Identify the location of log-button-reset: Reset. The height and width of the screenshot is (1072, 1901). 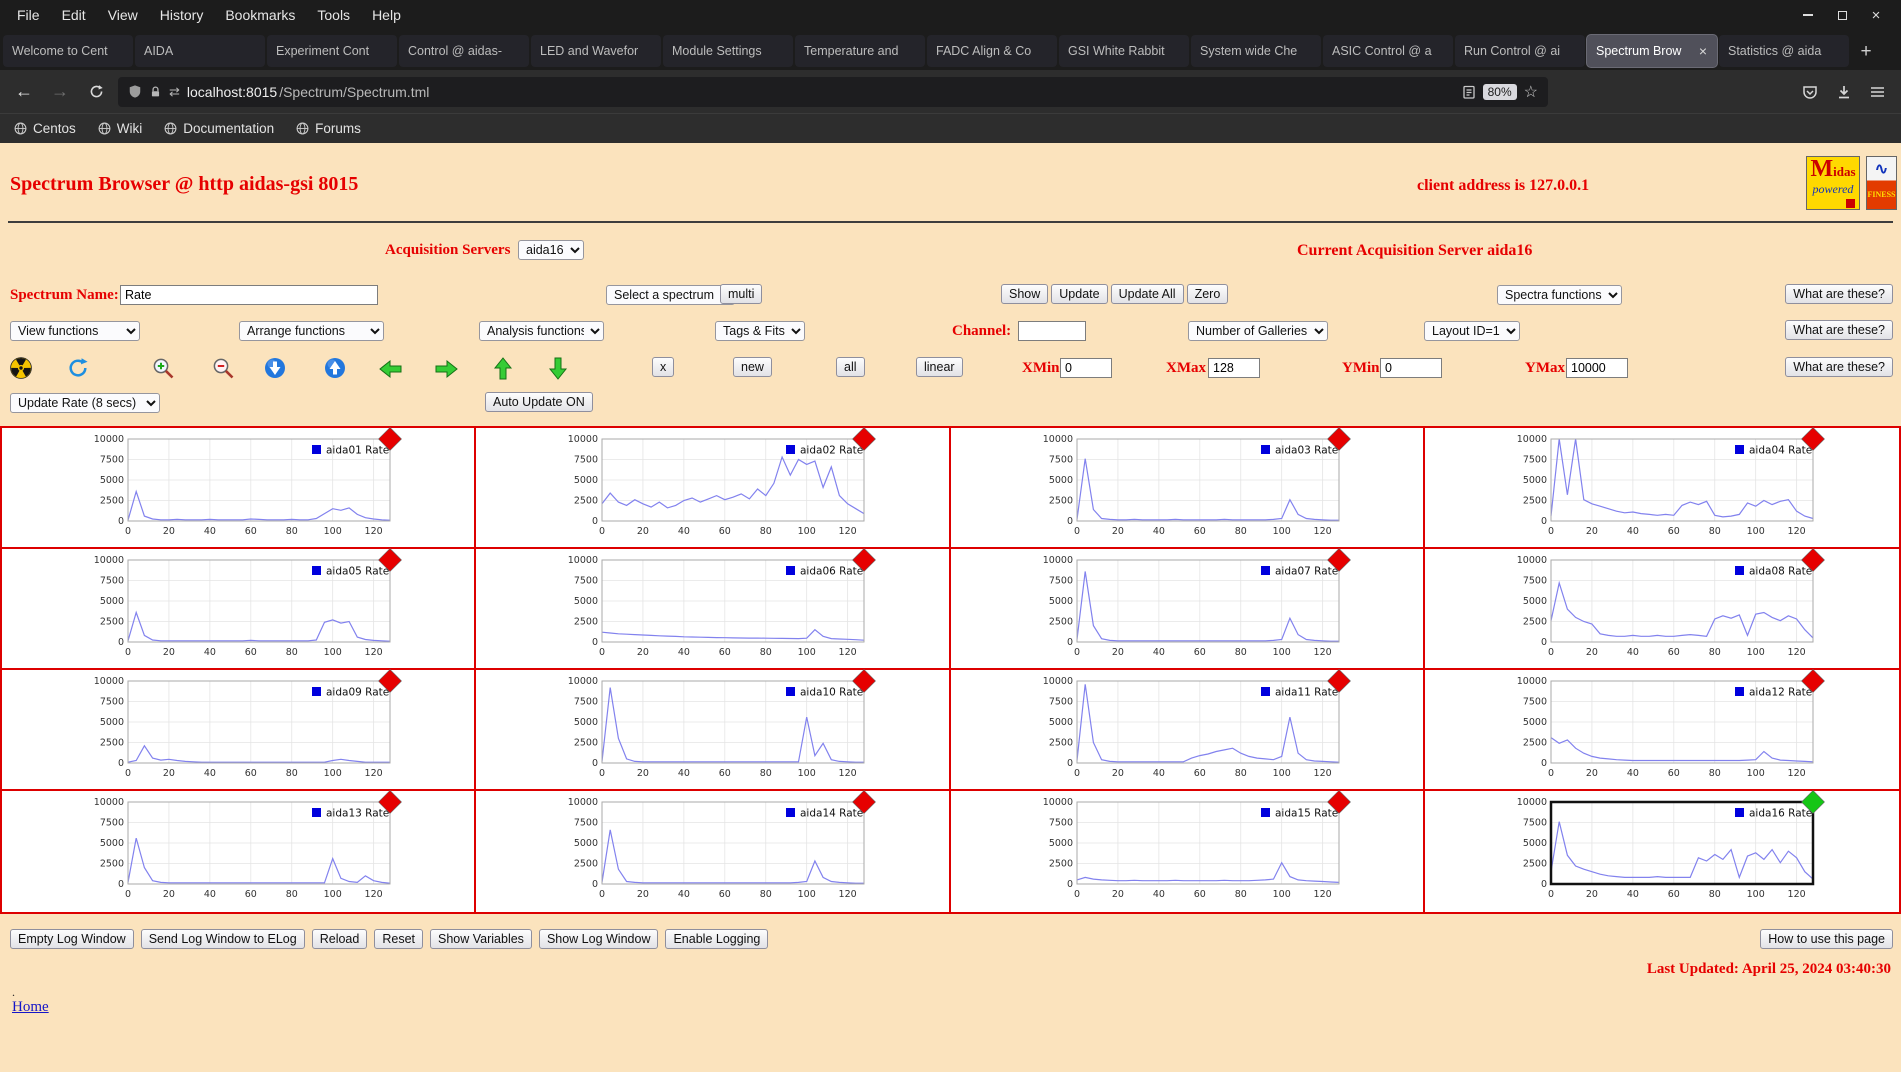
(398, 939).